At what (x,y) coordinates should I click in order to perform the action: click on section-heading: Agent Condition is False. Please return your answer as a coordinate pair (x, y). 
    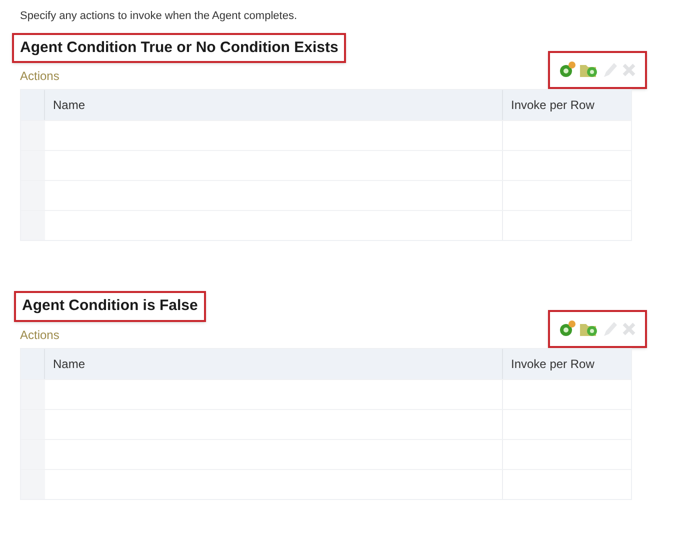
    Looking at the image, I should click on (110, 306).